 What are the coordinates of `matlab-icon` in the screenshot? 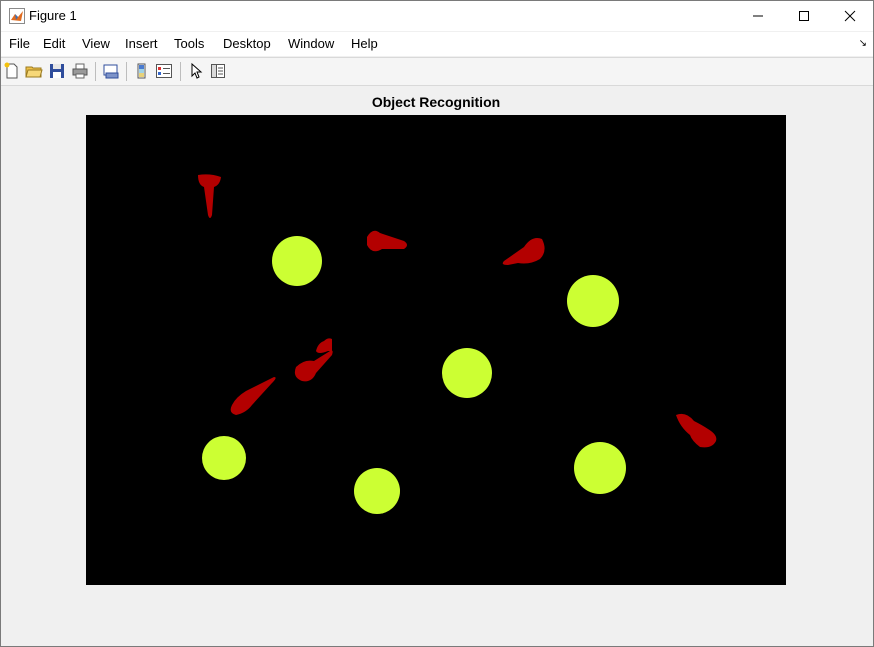 It's located at (17, 16).